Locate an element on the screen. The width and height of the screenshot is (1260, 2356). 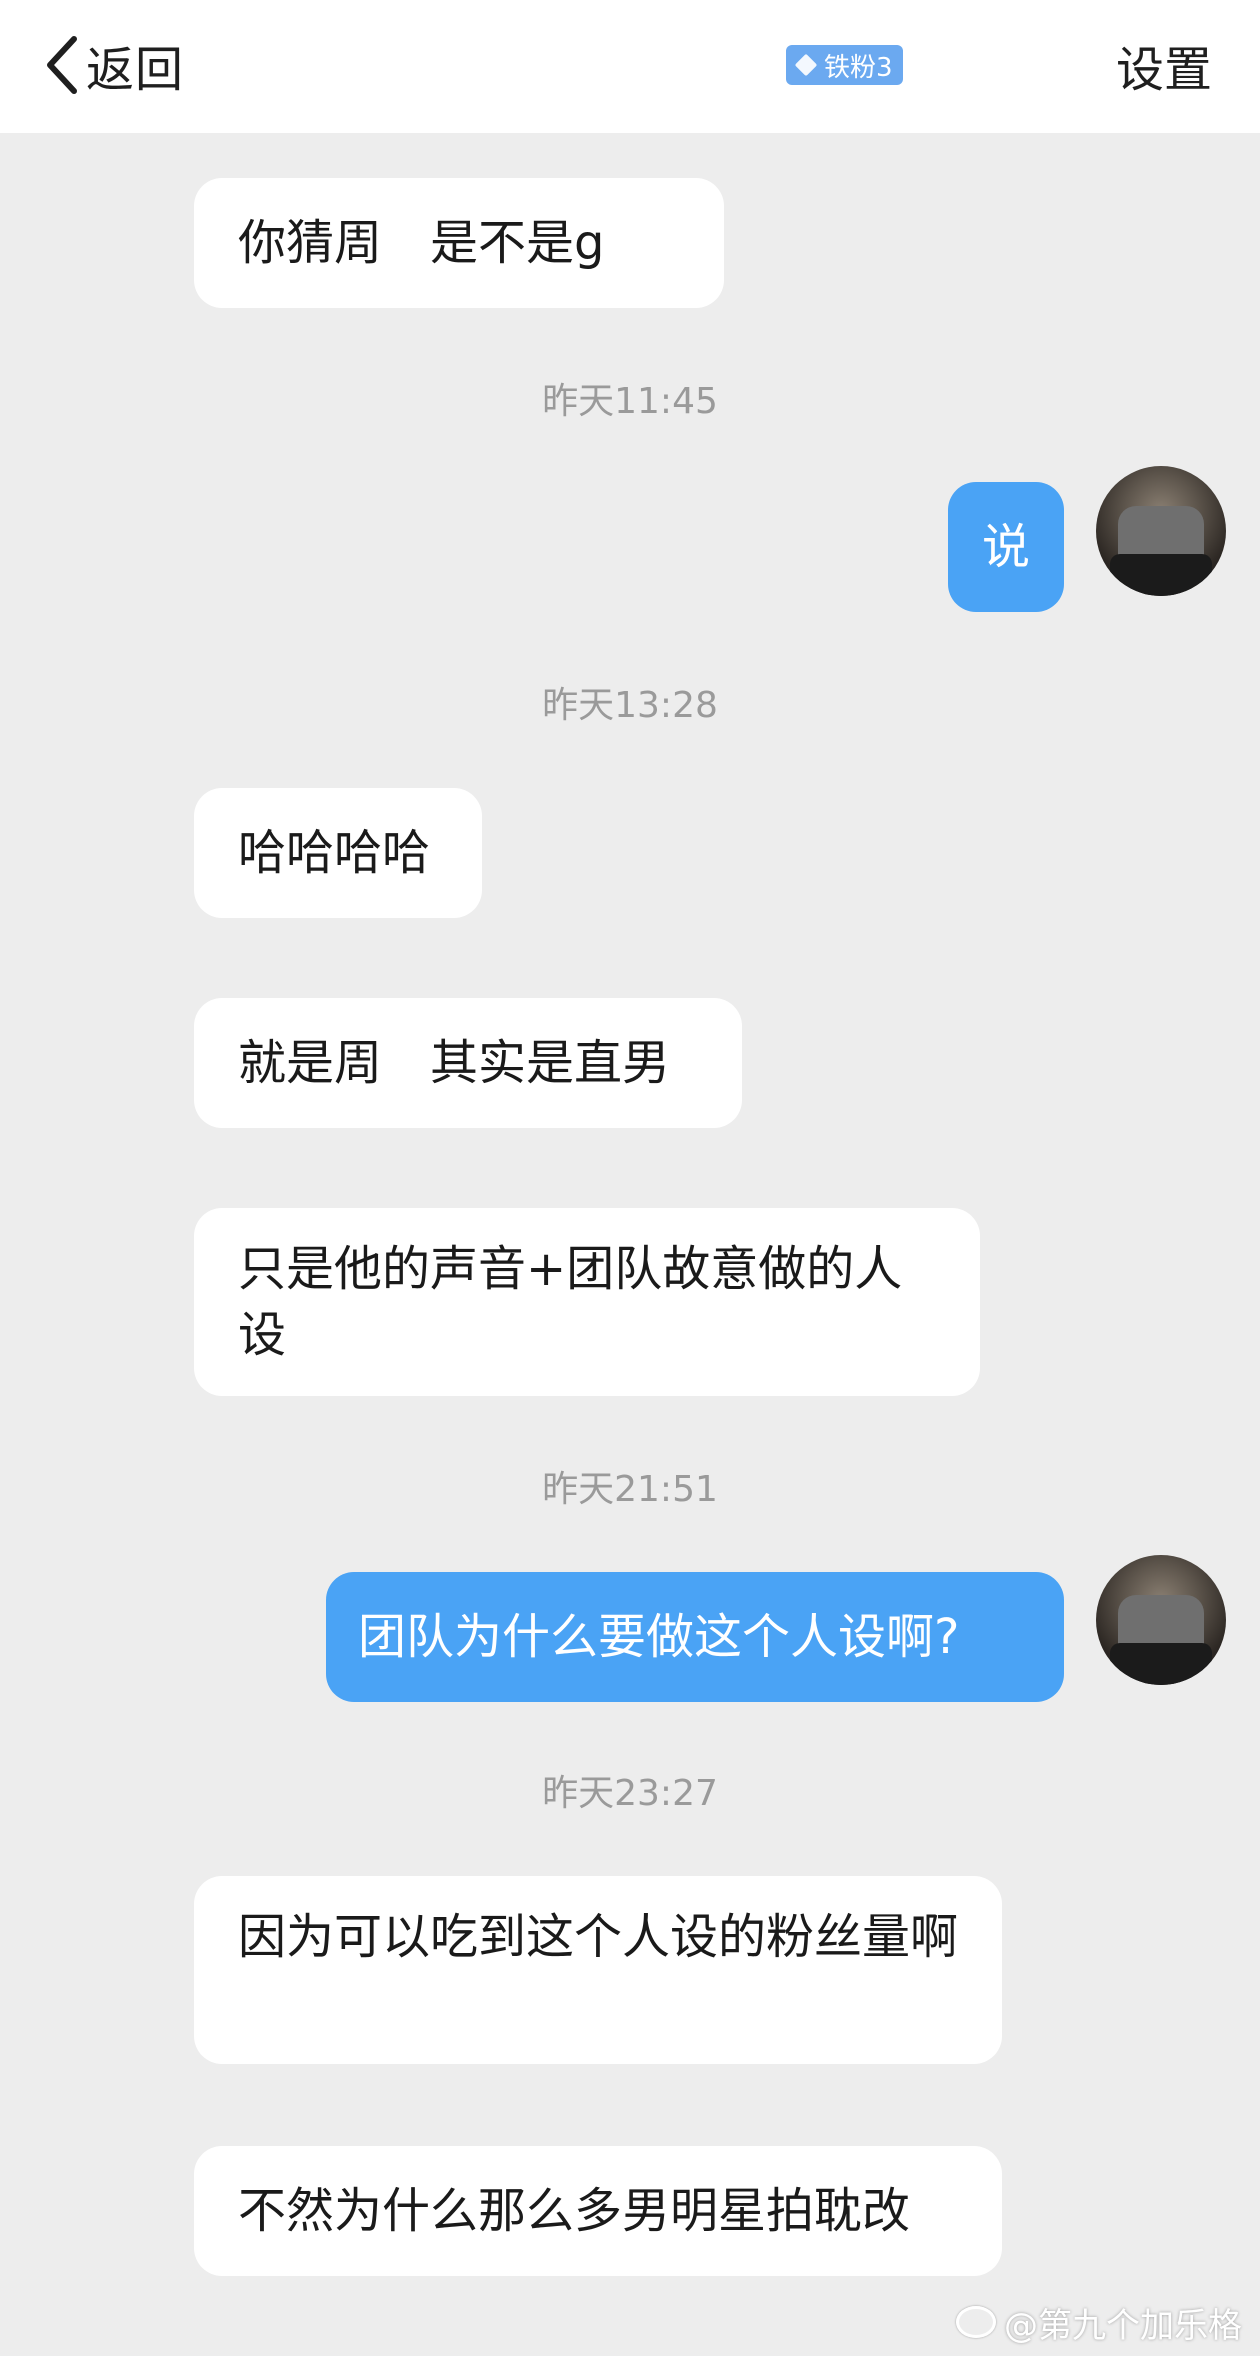
chevron-left-icon is located at coordinates (62, 65).